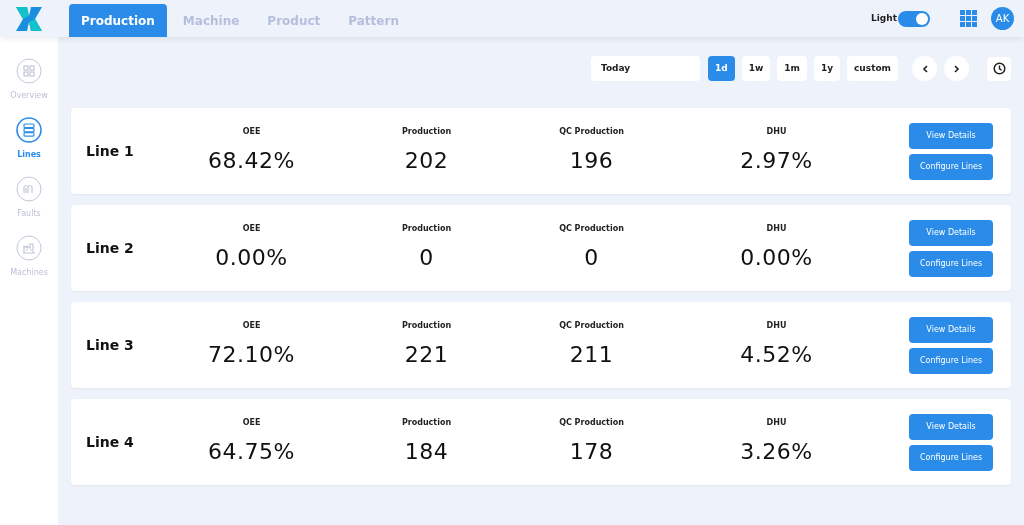 The width and height of the screenshot is (1024, 525). I want to click on history-button, so click(999, 68).